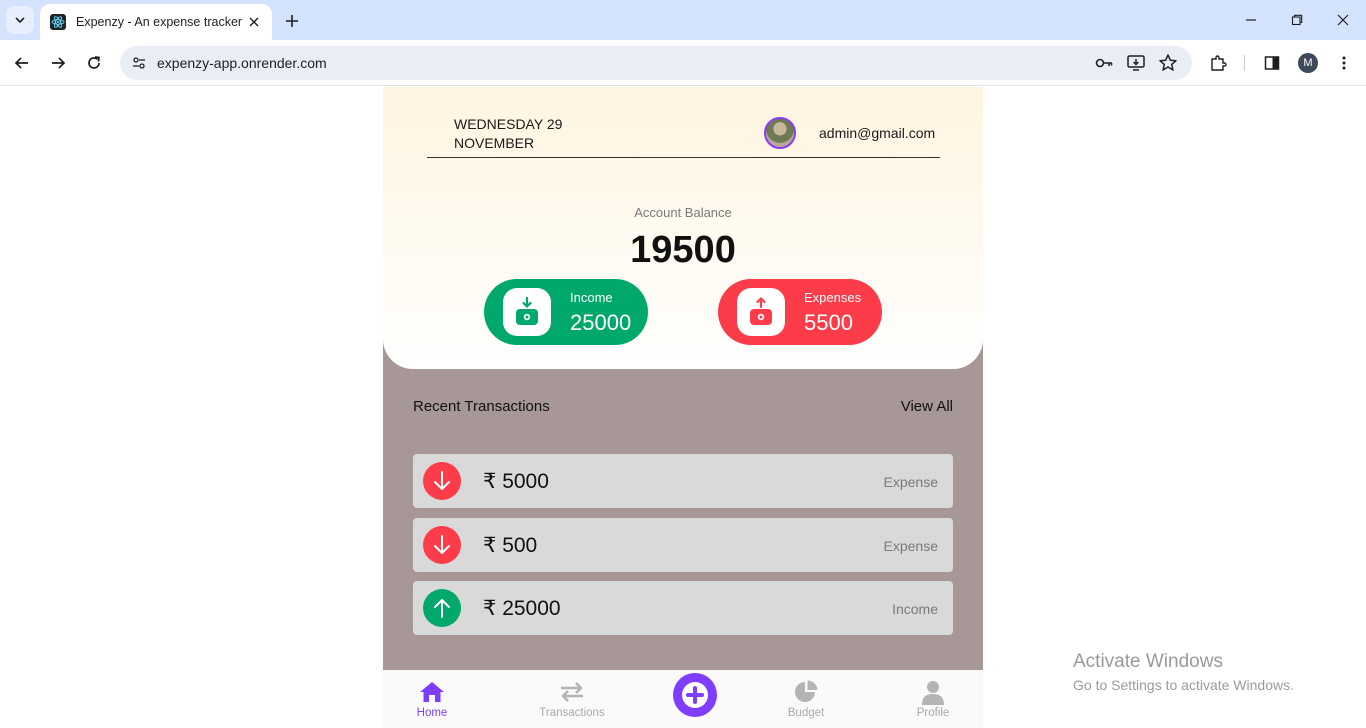 This screenshot has height=728, width=1366. Describe the element at coordinates (516, 481) in the screenshot. I see `transaction-amount: ₹ 5000` at that location.